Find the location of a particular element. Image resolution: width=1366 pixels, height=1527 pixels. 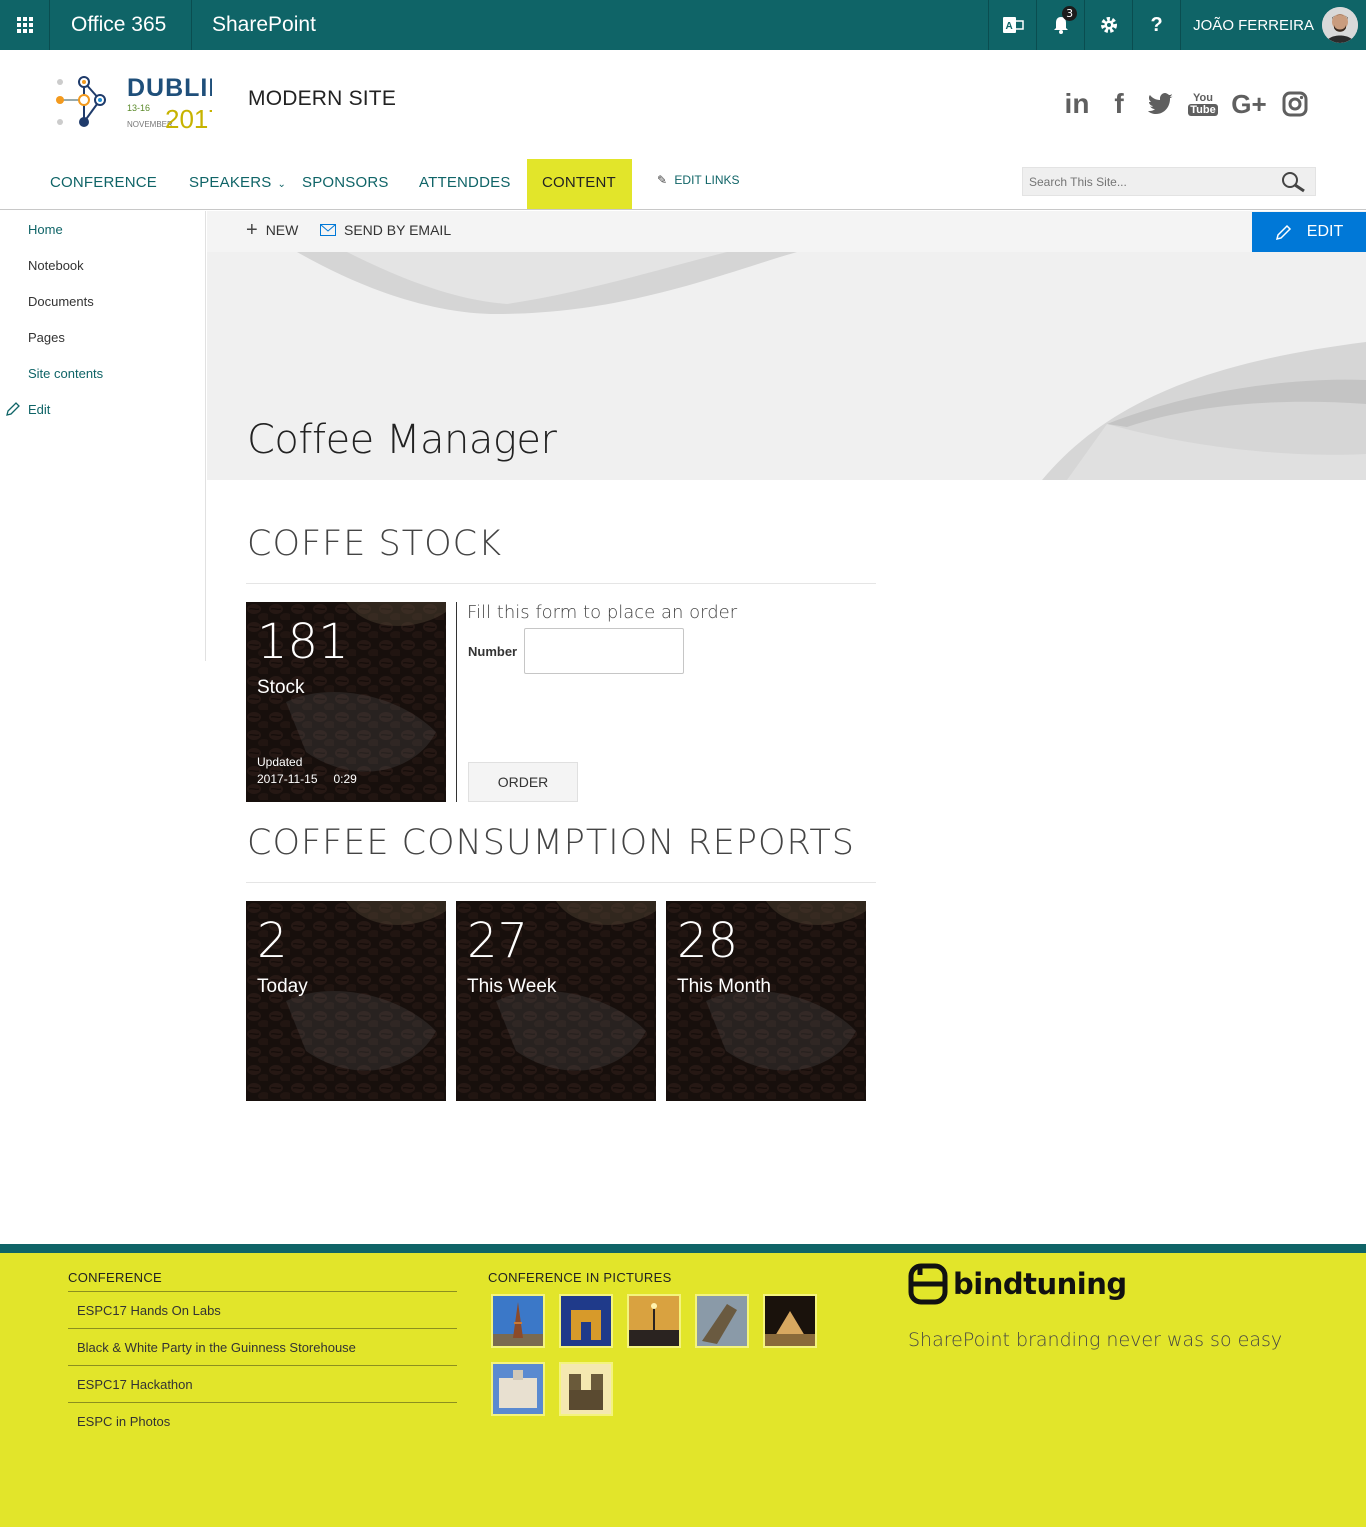

left-nav-edit: Edit is located at coordinates (27, 409).